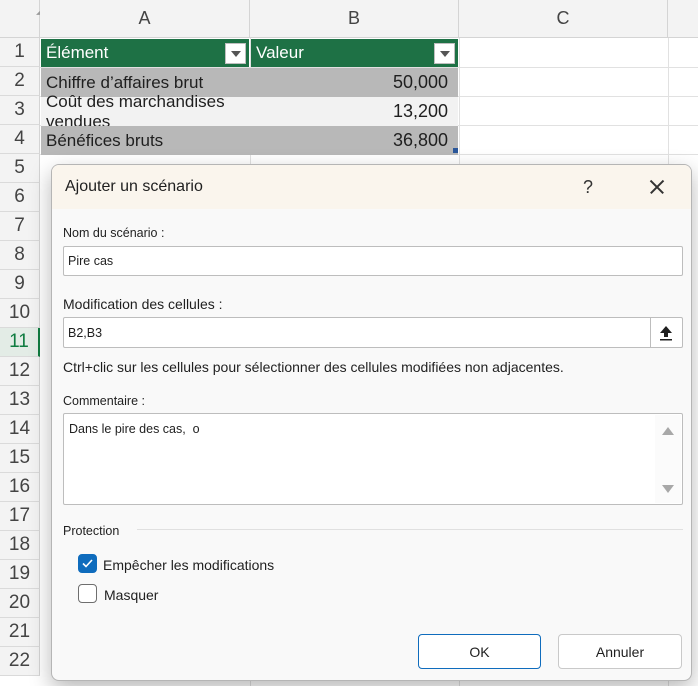 The image size is (698, 686). Describe the element at coordinates (354, 53) in the screenshot. I see `table-header-valeur: Valeur` at that location.